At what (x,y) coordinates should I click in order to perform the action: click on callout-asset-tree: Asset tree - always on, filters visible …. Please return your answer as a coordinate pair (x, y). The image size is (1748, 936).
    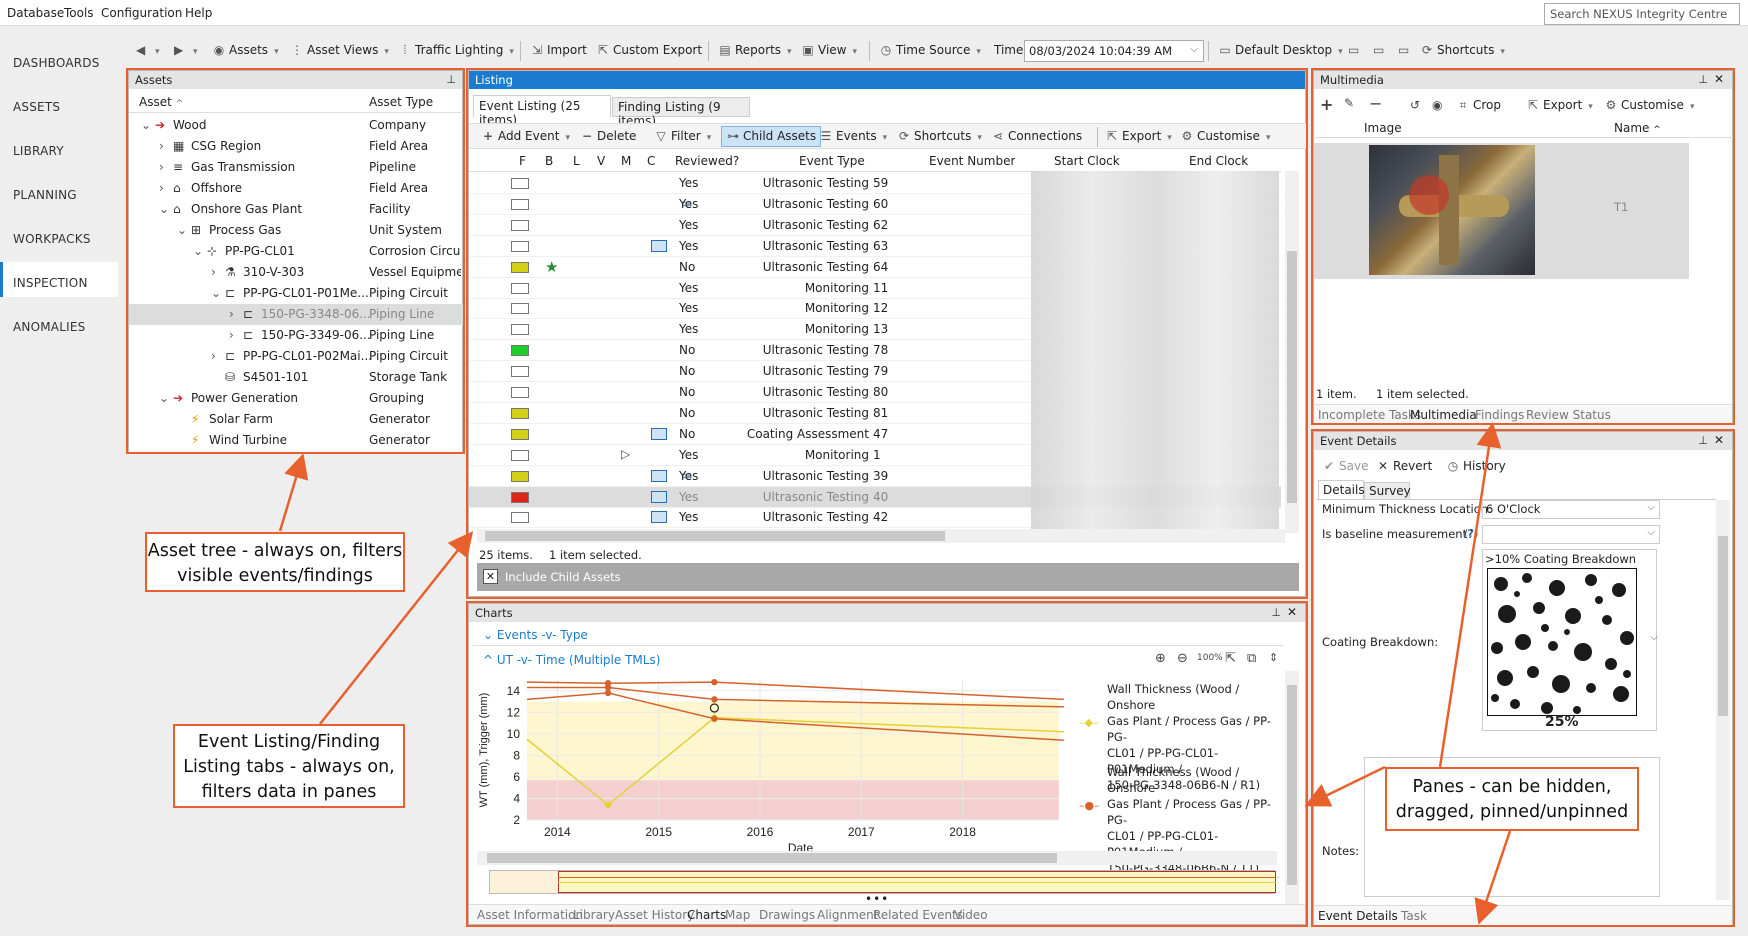
    Looking at the image, I should click on (275, 562).